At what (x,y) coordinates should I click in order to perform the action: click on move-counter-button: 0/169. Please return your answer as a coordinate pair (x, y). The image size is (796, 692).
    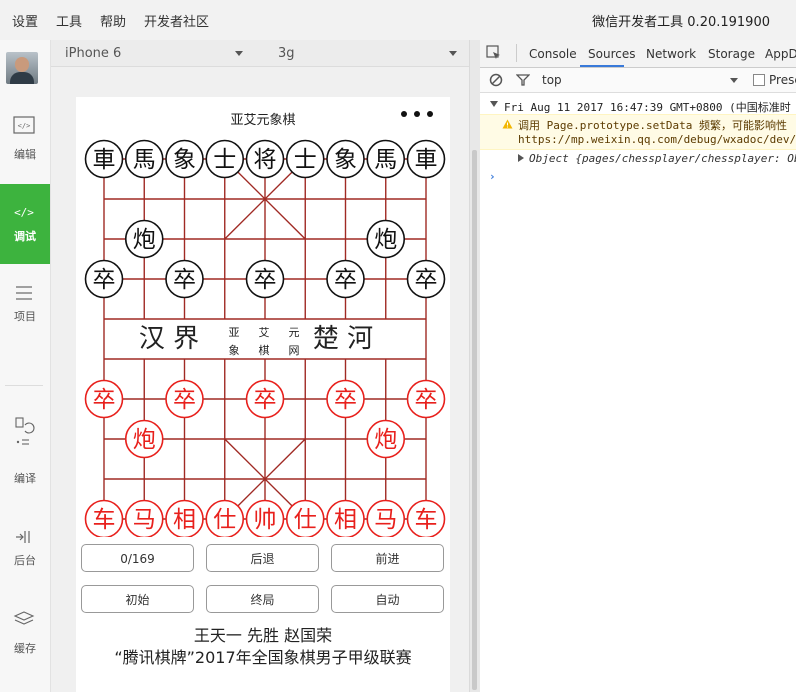
    Looking at the image, I should click on (137, 558).